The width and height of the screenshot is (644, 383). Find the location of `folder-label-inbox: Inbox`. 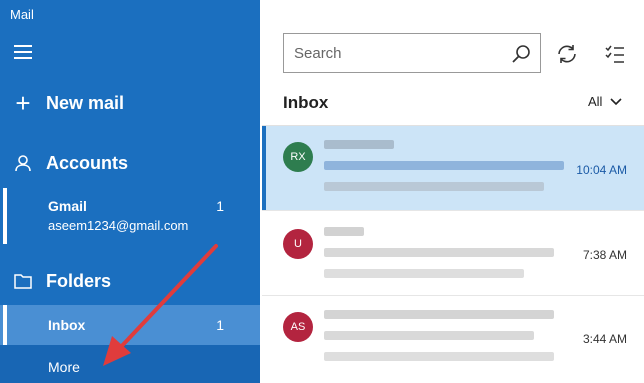

folder-label-inbox: Inbox is located at coordinates (67, 325).